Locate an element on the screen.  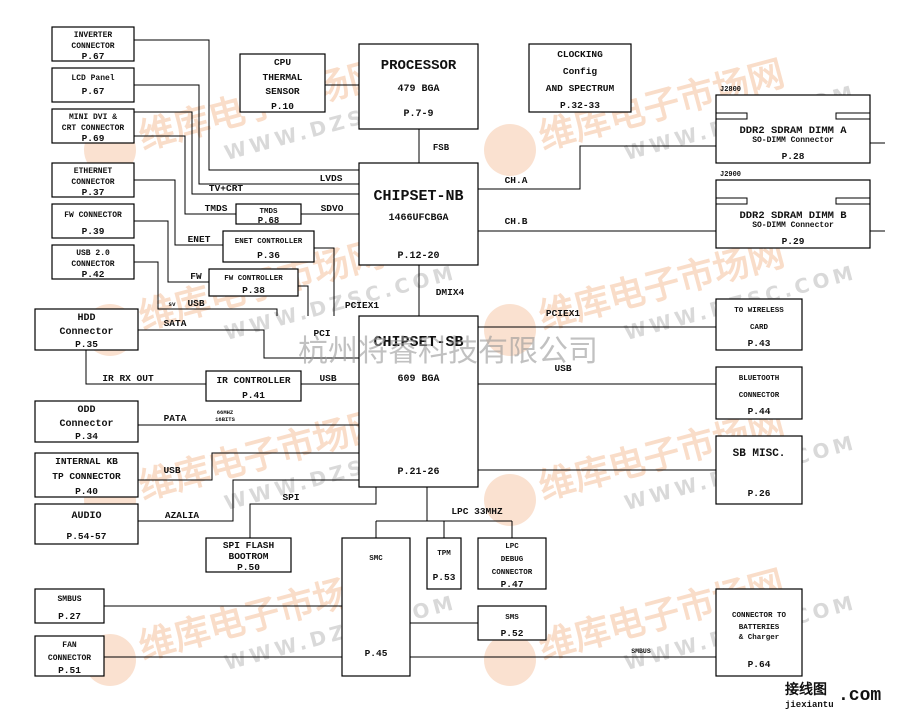
block-enetctl: ENET CONTROLLER P.36 is located at coordinates (268, 246).